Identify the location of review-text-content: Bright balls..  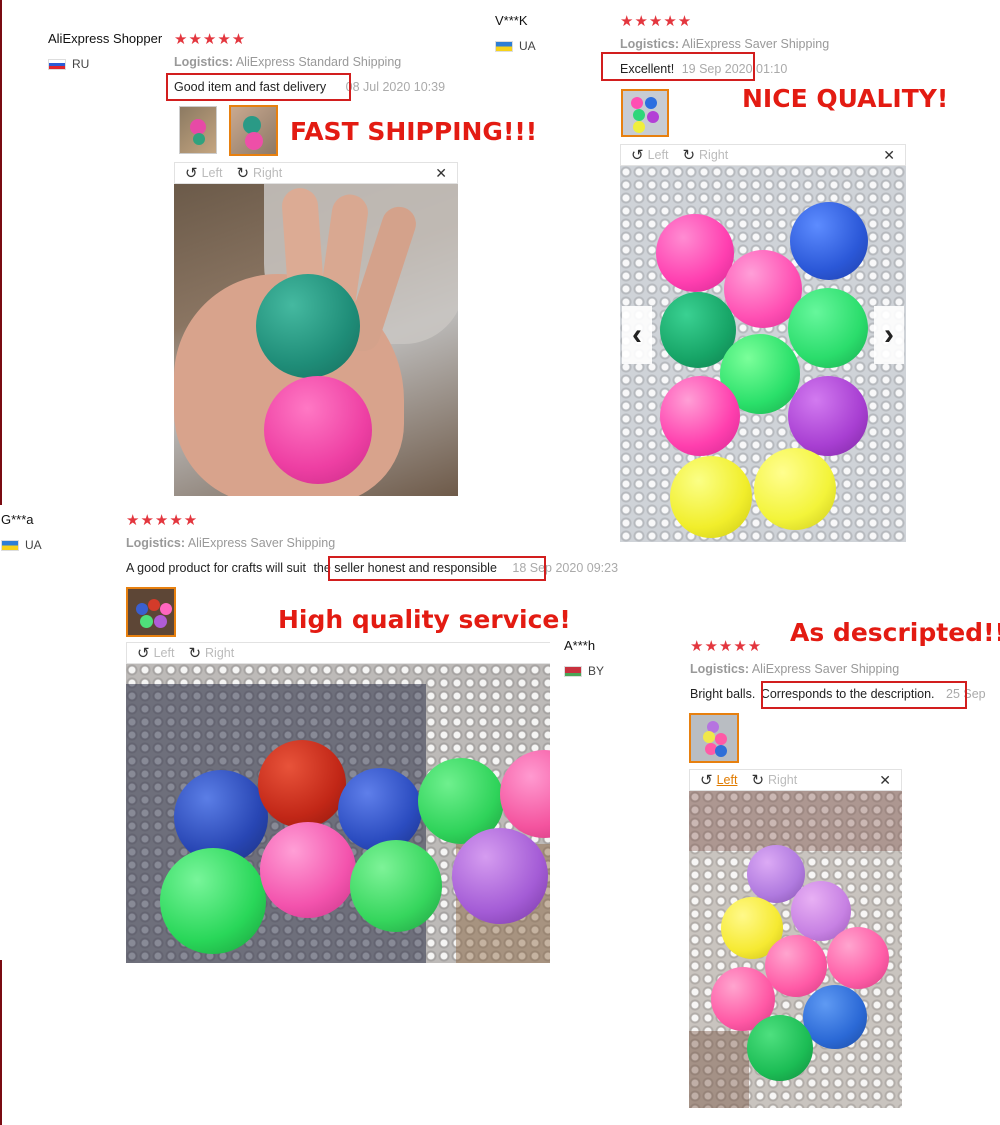
(723, 694).